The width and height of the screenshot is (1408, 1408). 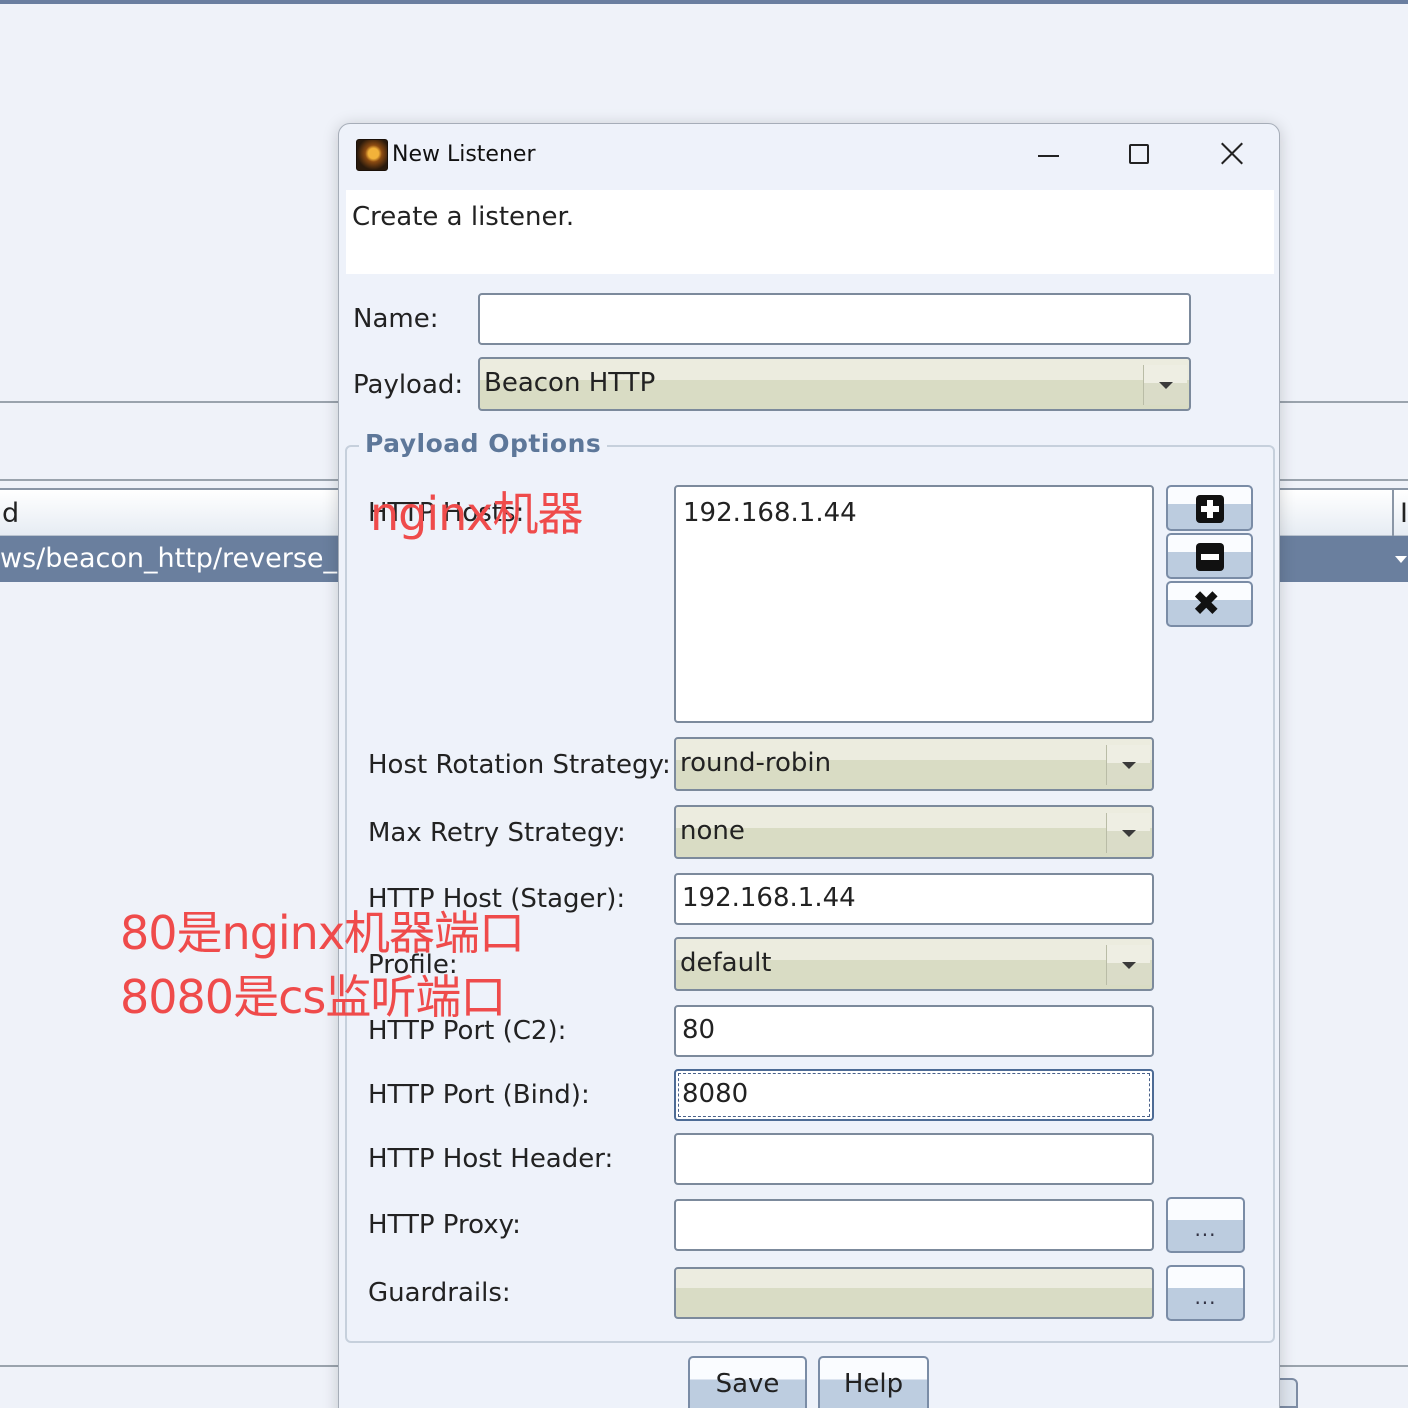 I want to click on guardrails-label: Guardrails:, so click(x=439, y=1293).